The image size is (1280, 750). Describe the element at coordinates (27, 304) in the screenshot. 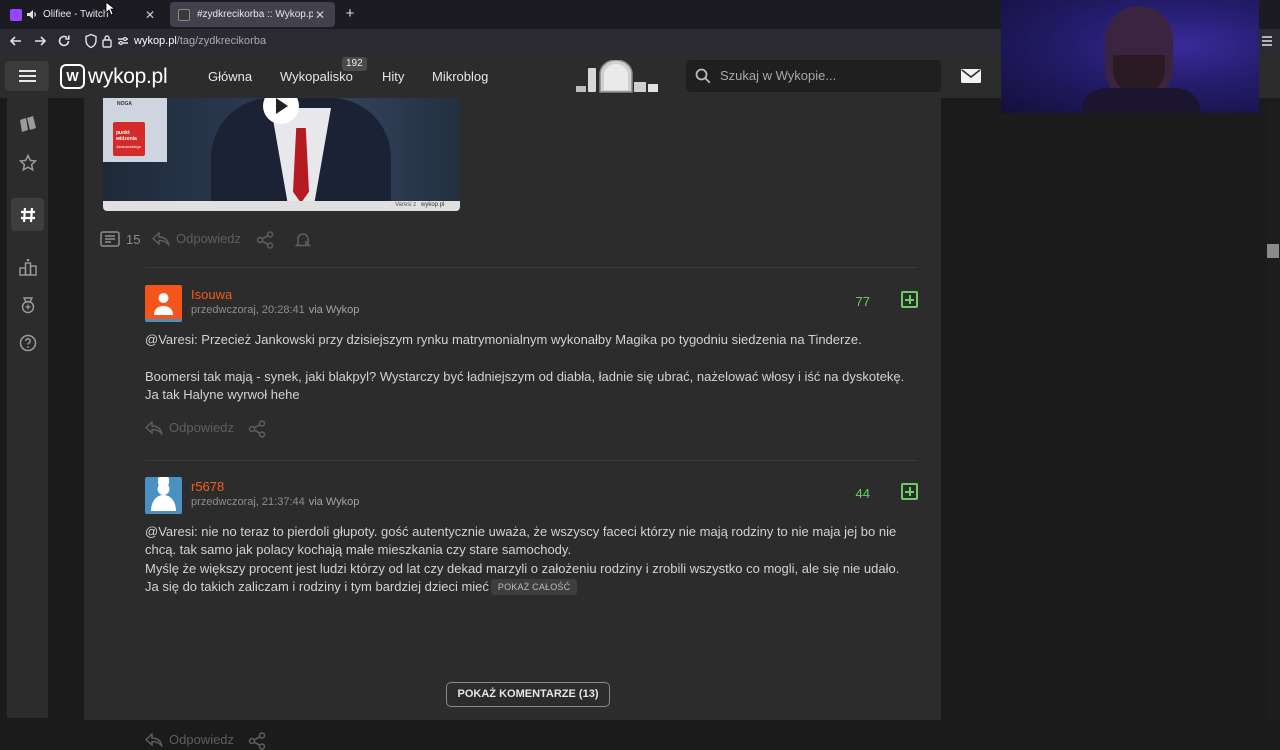

I see `badge-medal-icon` at that location.